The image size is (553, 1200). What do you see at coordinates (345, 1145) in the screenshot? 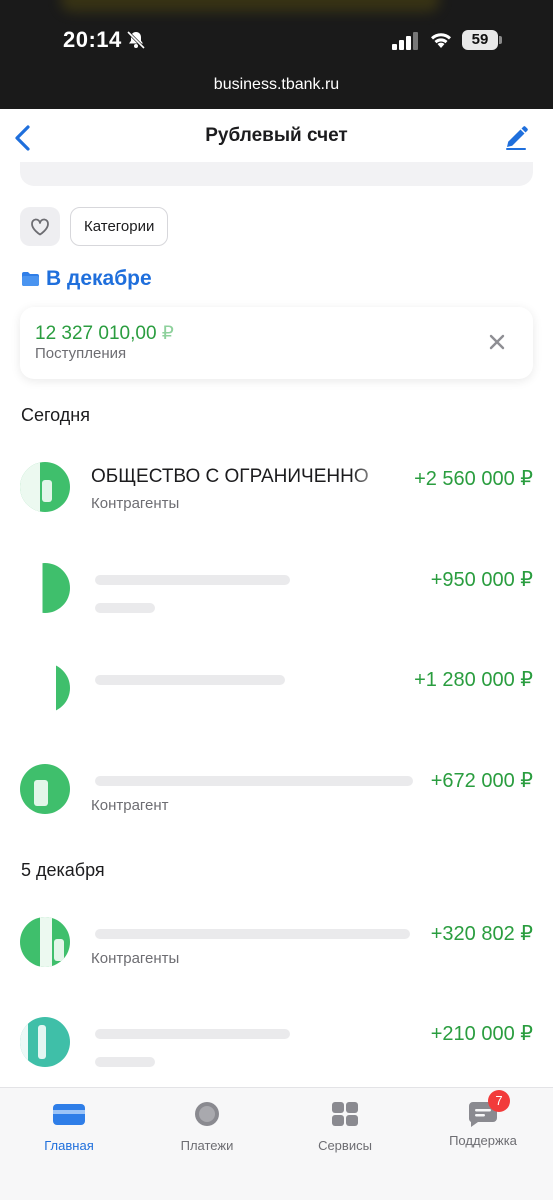
I see `tab-label: Сервисы` at bounding box center [345, 1145].